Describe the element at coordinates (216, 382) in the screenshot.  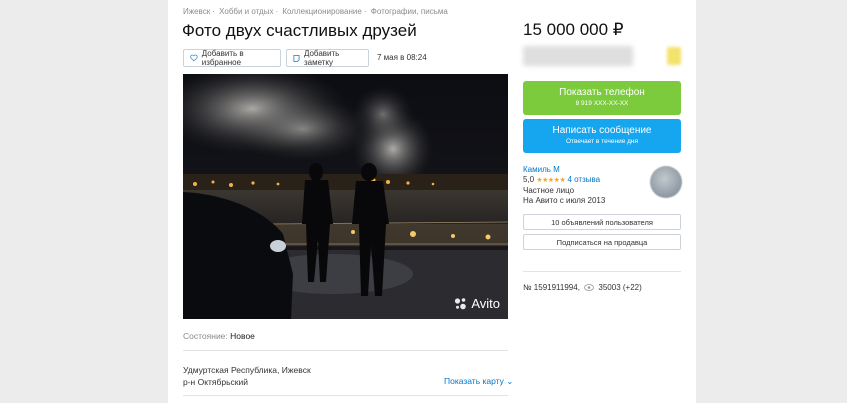
I see `address-district: р-н Октябрьский` at that location.